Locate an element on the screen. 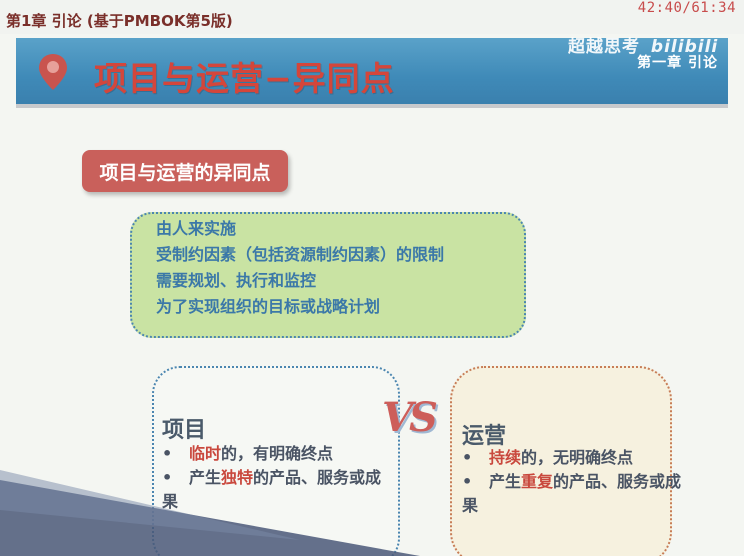 Image resolution: width=744 pixels, height=556 pixels. title-banner: 项目与运营−异同点 超越思考 bilibili 第一章 引论 is located at coordinates (372, 72).